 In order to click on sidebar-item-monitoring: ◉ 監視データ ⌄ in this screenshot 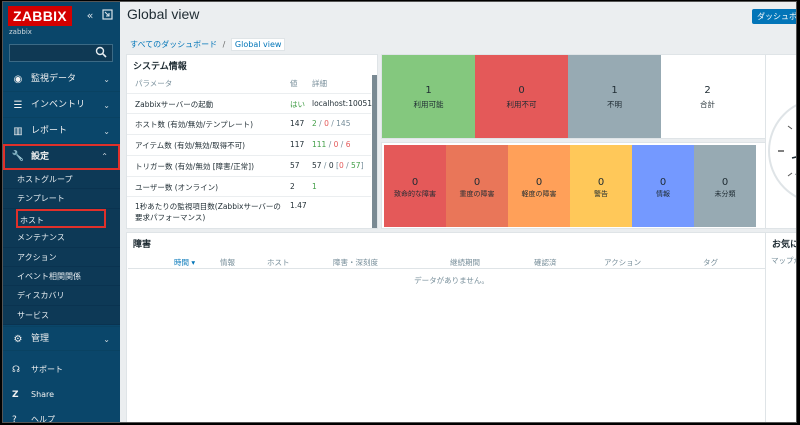, I will do `click(61, 79)`.